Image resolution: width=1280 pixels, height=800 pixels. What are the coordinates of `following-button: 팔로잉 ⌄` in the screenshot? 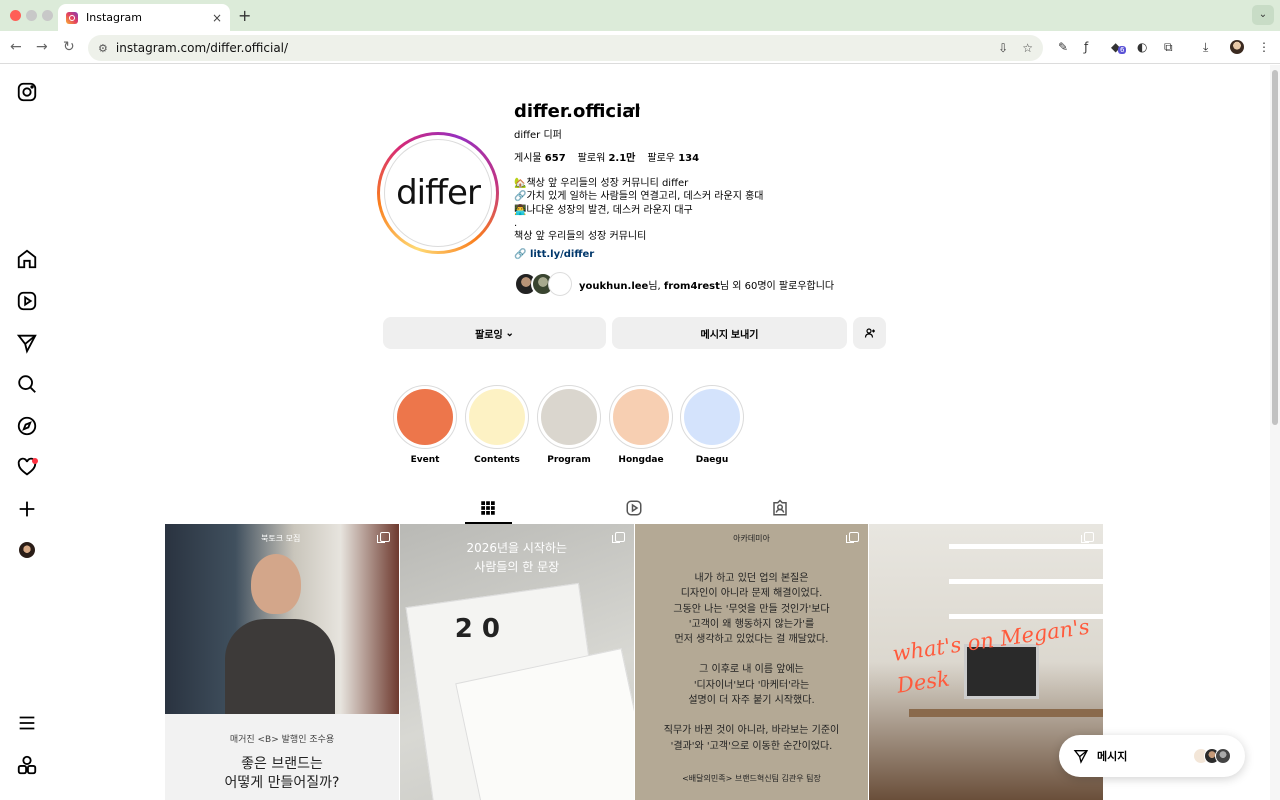 It's located at (494, 333).